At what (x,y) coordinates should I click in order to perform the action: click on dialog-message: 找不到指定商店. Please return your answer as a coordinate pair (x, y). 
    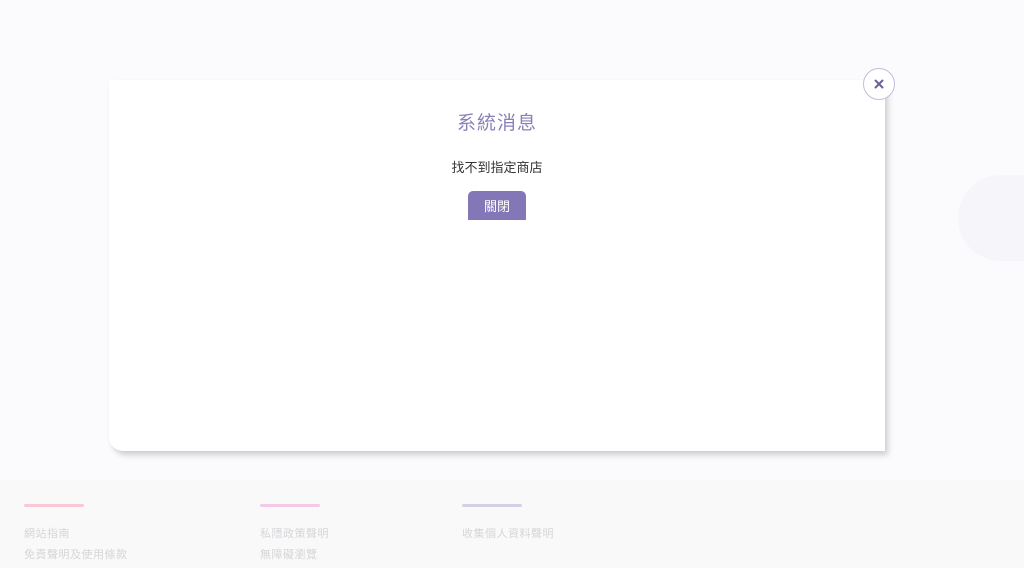
    Looking at the image, I should click on (497, 168).